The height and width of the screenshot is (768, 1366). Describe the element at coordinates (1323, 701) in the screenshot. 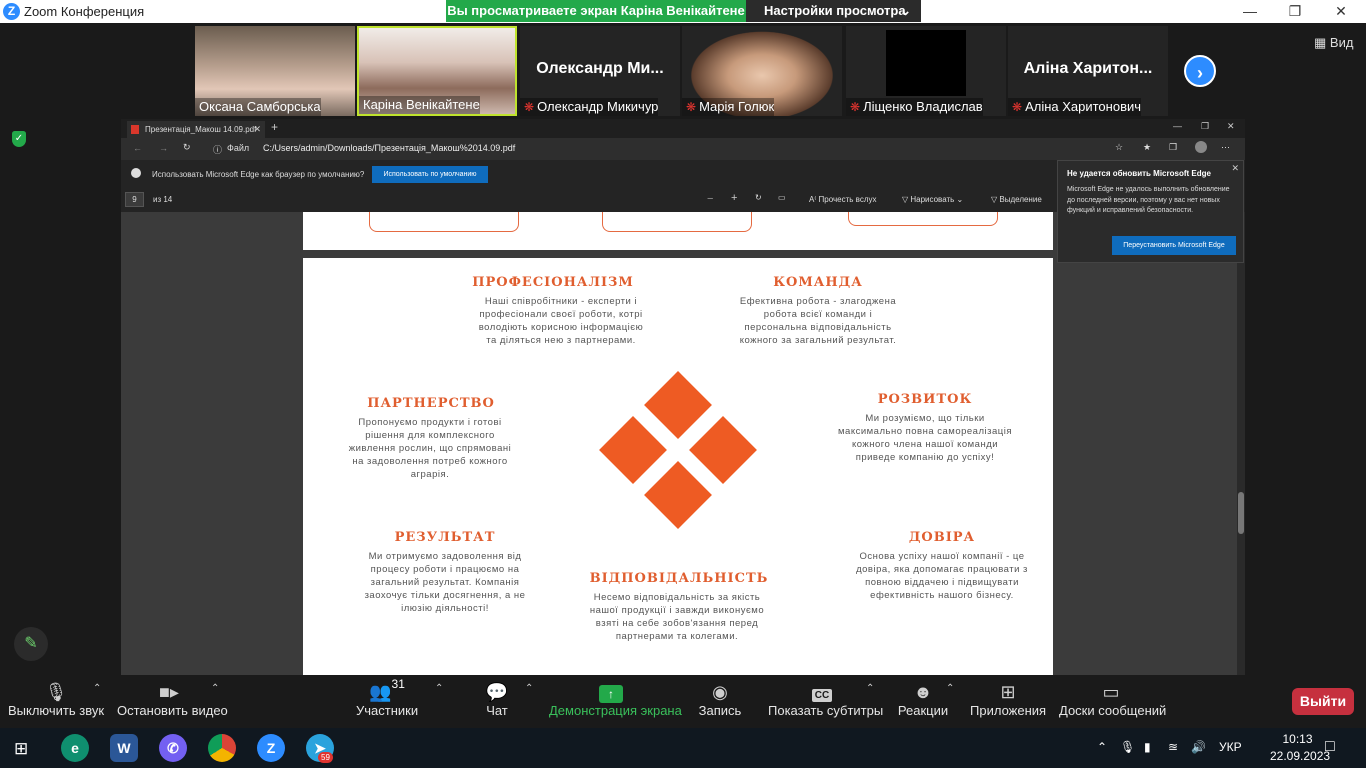

I see `leave-button: Выйти` at that location.